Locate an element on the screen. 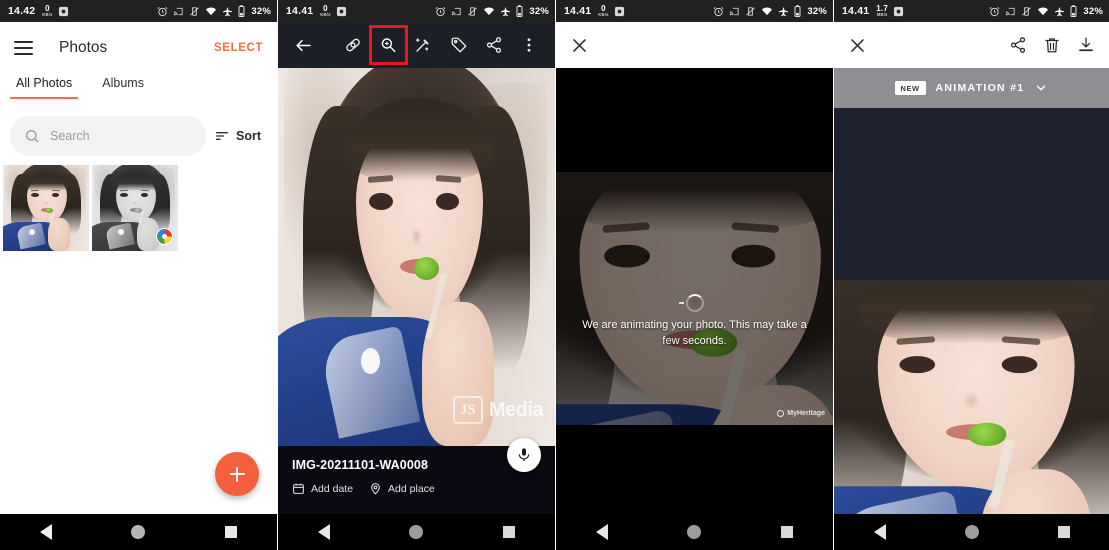 The image size is (1109, 550). hamburger-icon is located at coordinates (23, 48).